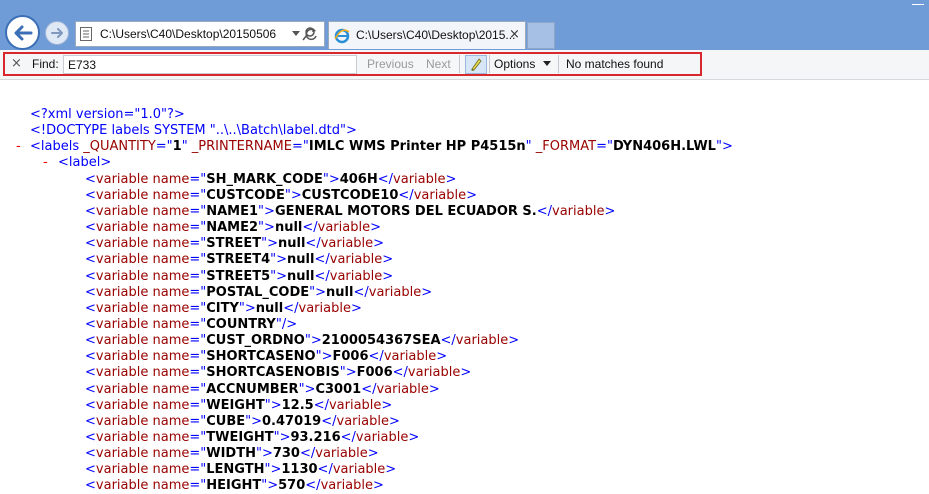  I want to click on variable-row: <variable name="LENGTH">1130</variable>, so click(240, 470).